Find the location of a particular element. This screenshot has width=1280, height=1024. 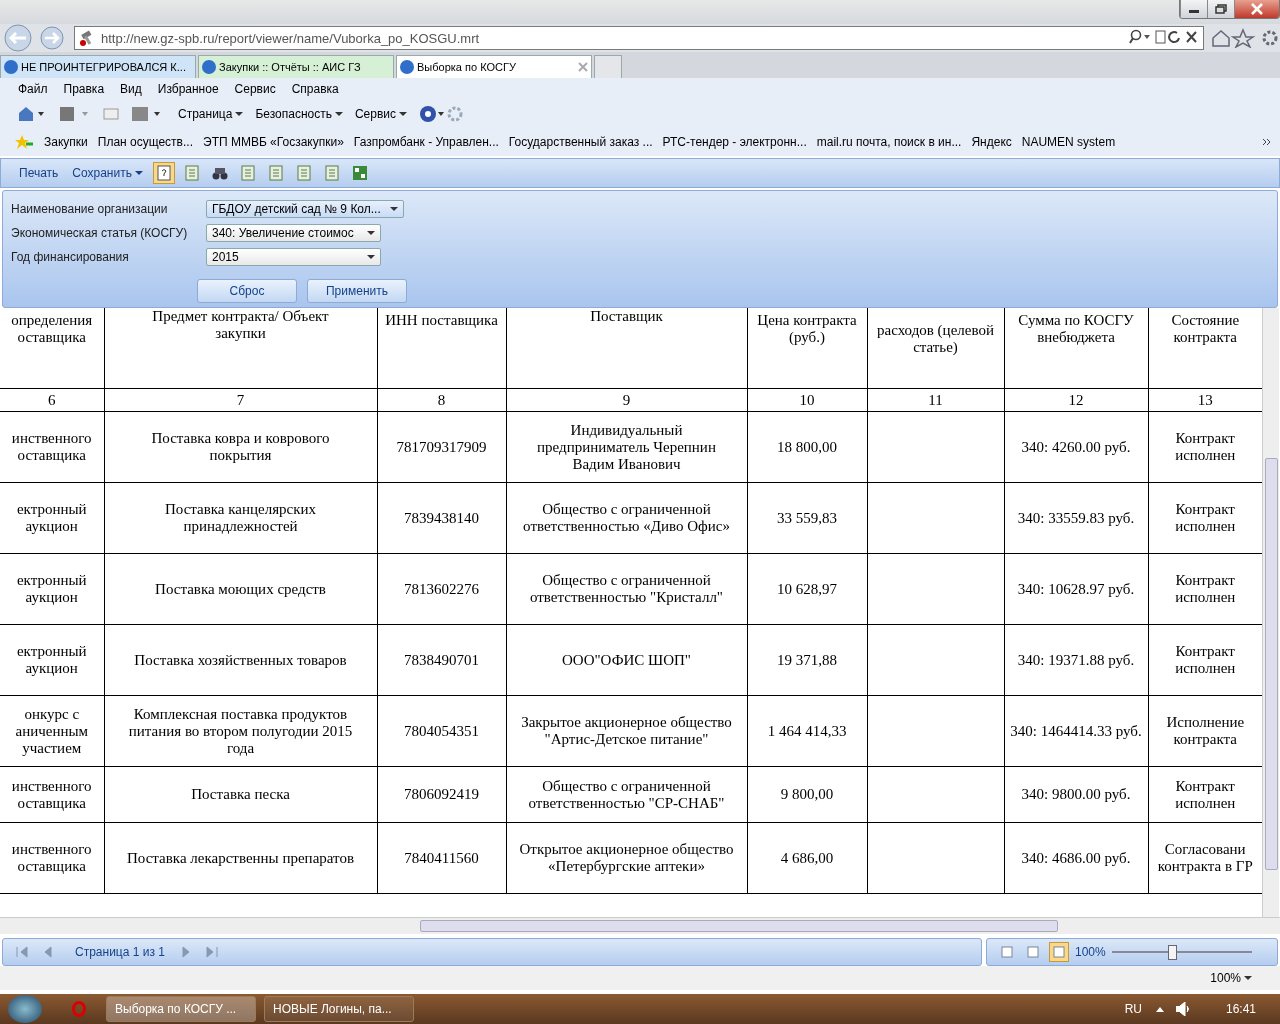

table-cell: 33 559,83 is located at coordinates (807, 517).